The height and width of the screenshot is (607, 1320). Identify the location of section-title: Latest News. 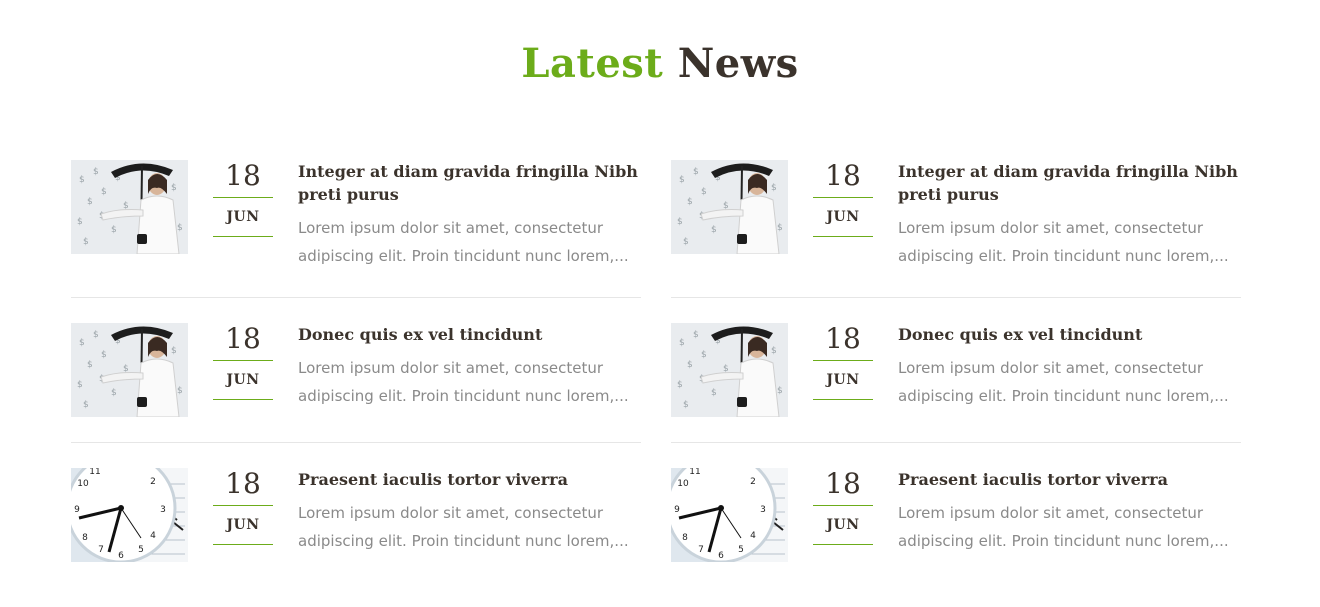
(660, 64).